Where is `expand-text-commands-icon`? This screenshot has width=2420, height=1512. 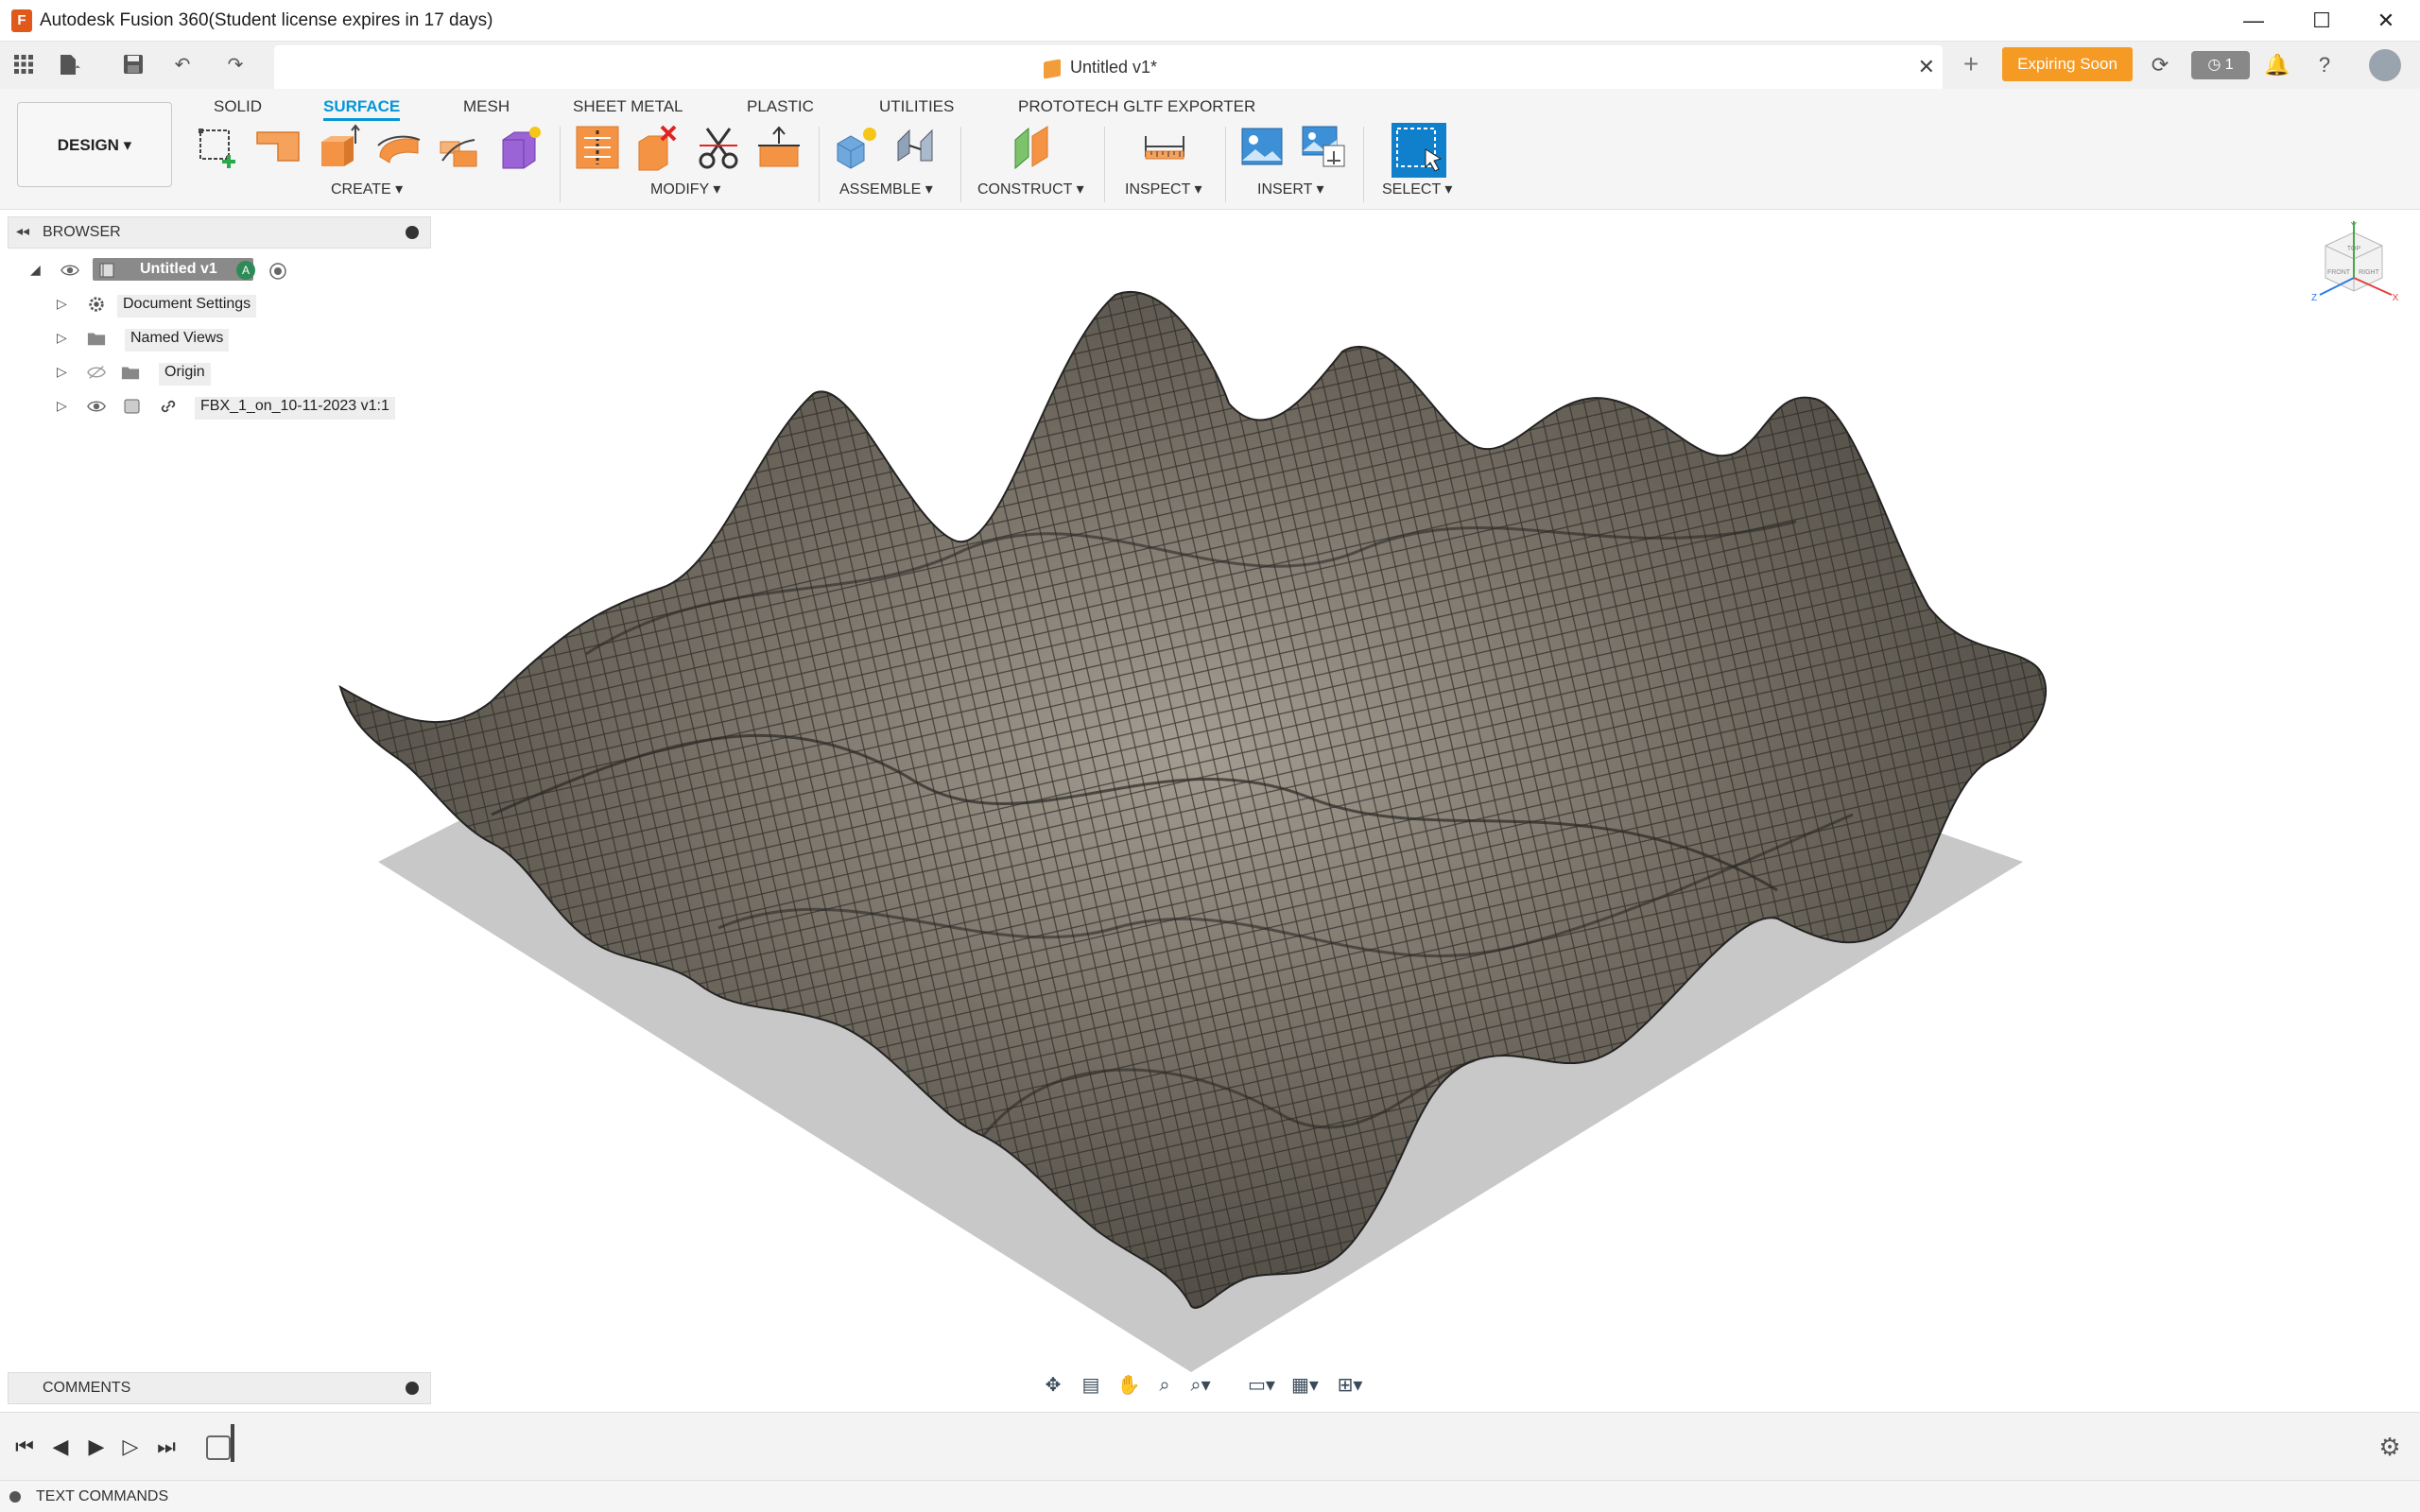
expand-text-commands-icon is located at coordinates (15, 1497).